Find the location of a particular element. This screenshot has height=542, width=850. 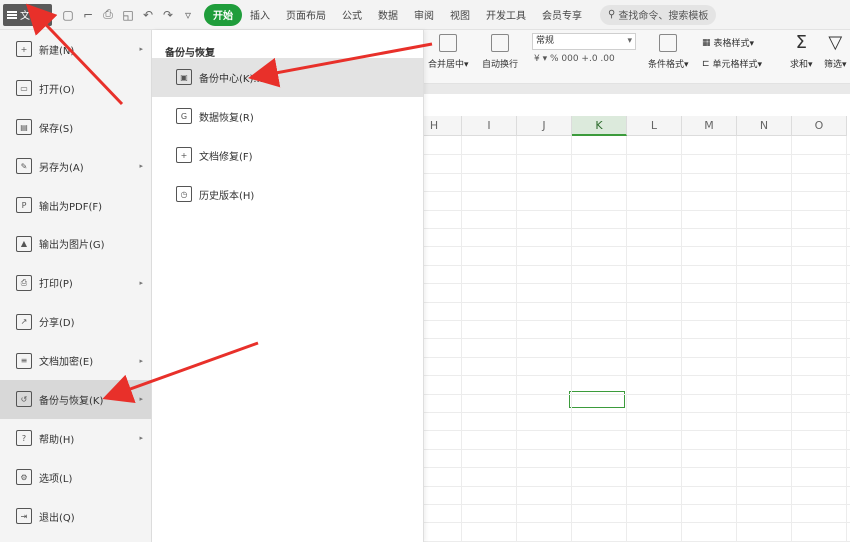

sigma-icon: Σ is located at coordinates (801, 42).